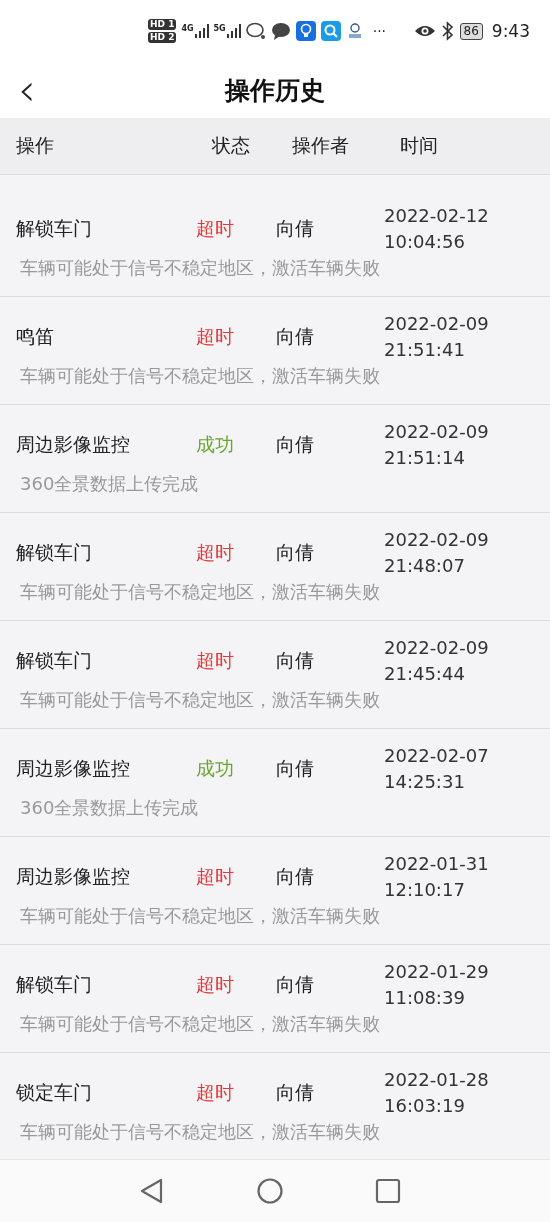  Describe the element at coordinates (437, 1080) in the screenshot. I see `date-text: 2022-01-28` at that location.